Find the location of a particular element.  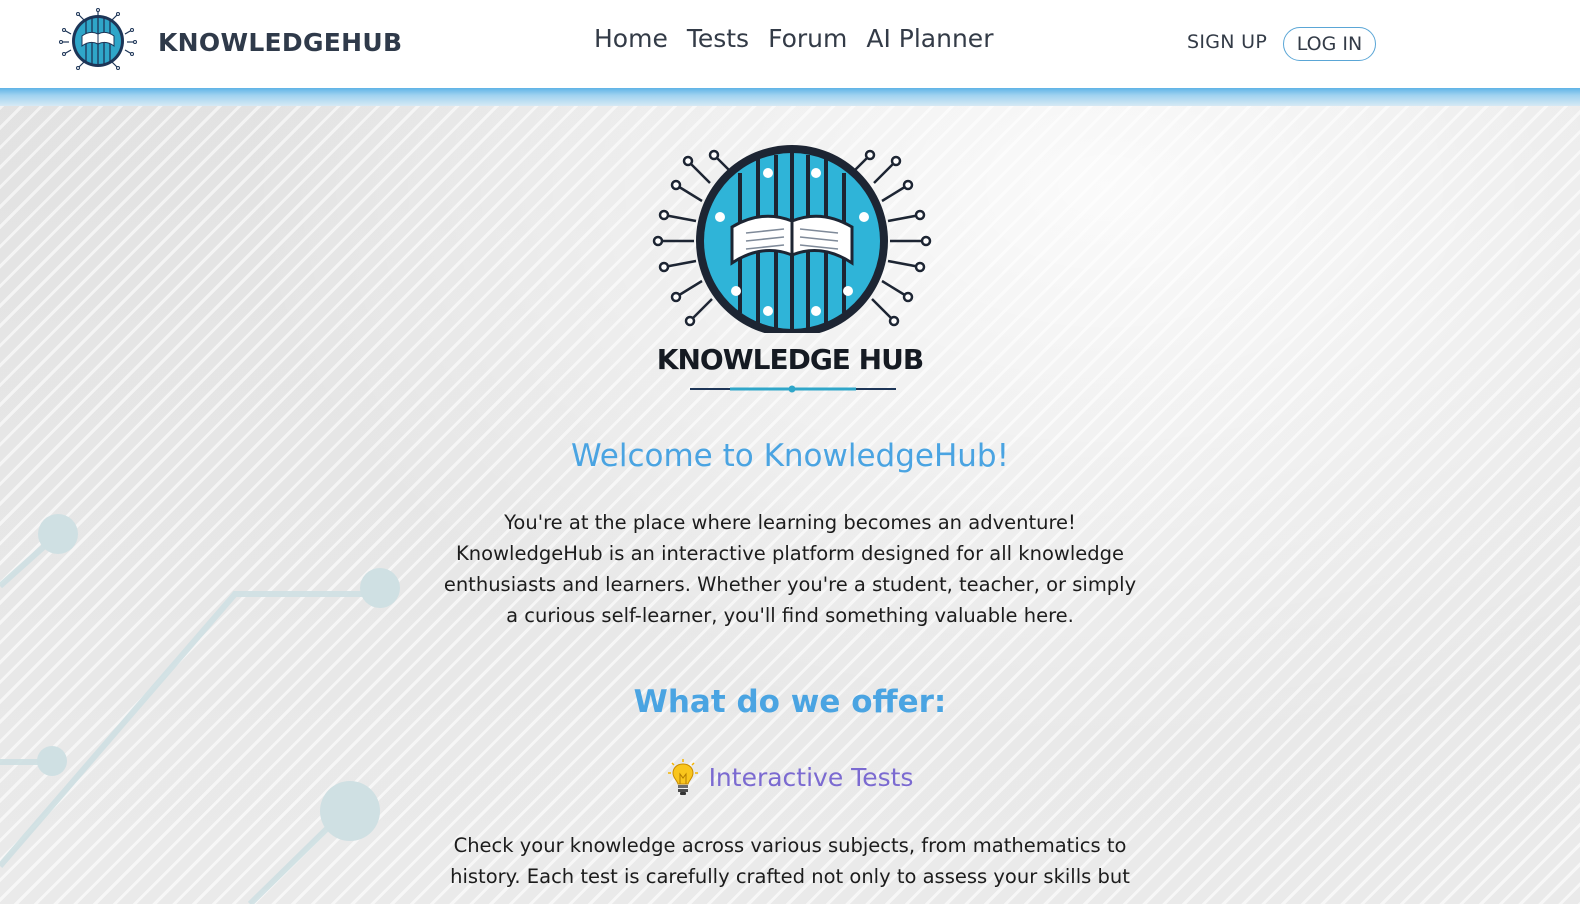

feature-title: Interactive Tests is located at coordinates (811, 777).